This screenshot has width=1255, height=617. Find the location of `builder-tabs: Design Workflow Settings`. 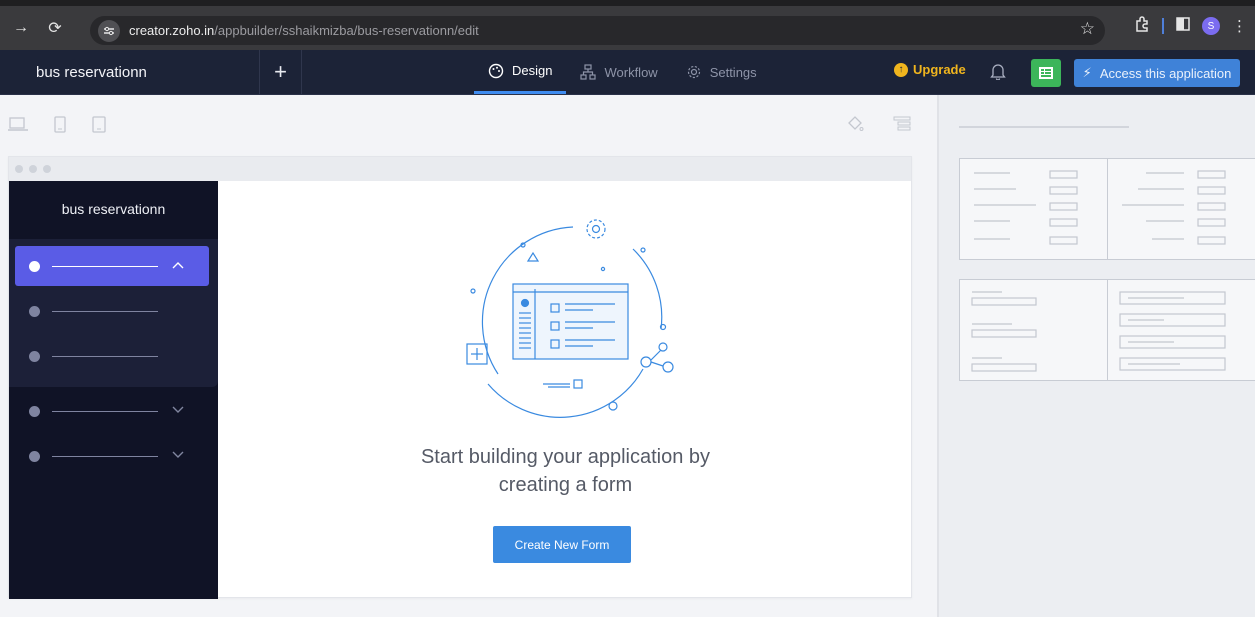

builder-tabs: Design Workflow Settings is located at coordinates (622, 72).